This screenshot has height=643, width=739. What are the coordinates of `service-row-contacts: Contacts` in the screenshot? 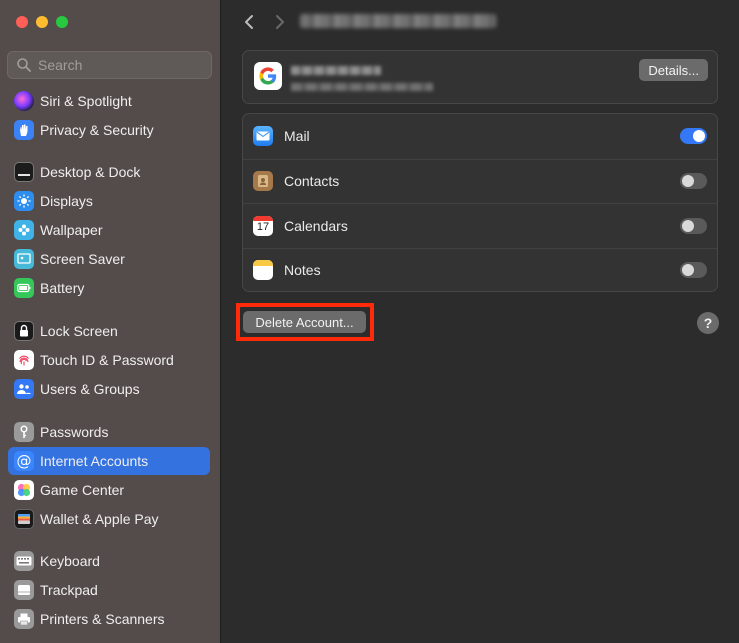 It's located at (480, 181).